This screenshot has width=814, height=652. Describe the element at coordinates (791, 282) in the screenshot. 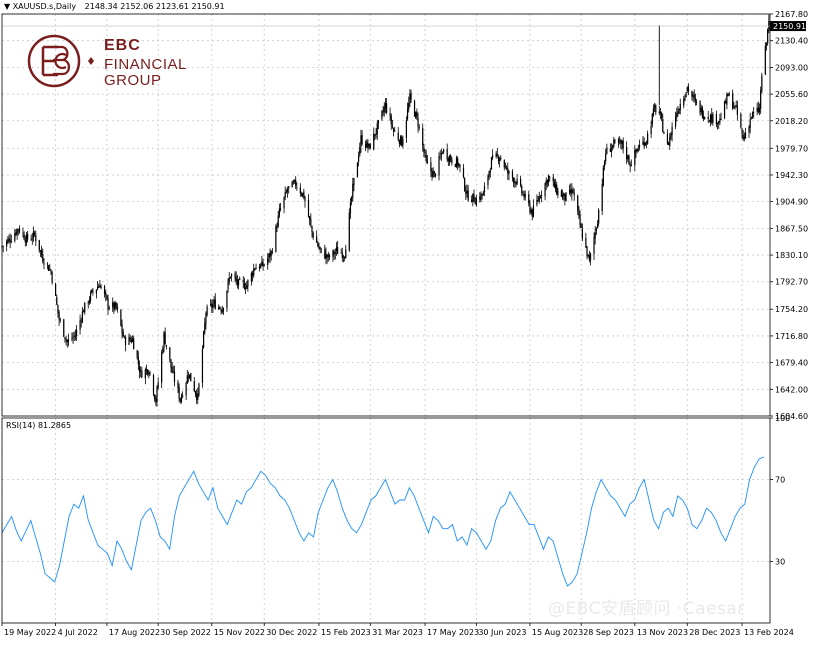

I see `price-tick-label: 1792.70` at that location.